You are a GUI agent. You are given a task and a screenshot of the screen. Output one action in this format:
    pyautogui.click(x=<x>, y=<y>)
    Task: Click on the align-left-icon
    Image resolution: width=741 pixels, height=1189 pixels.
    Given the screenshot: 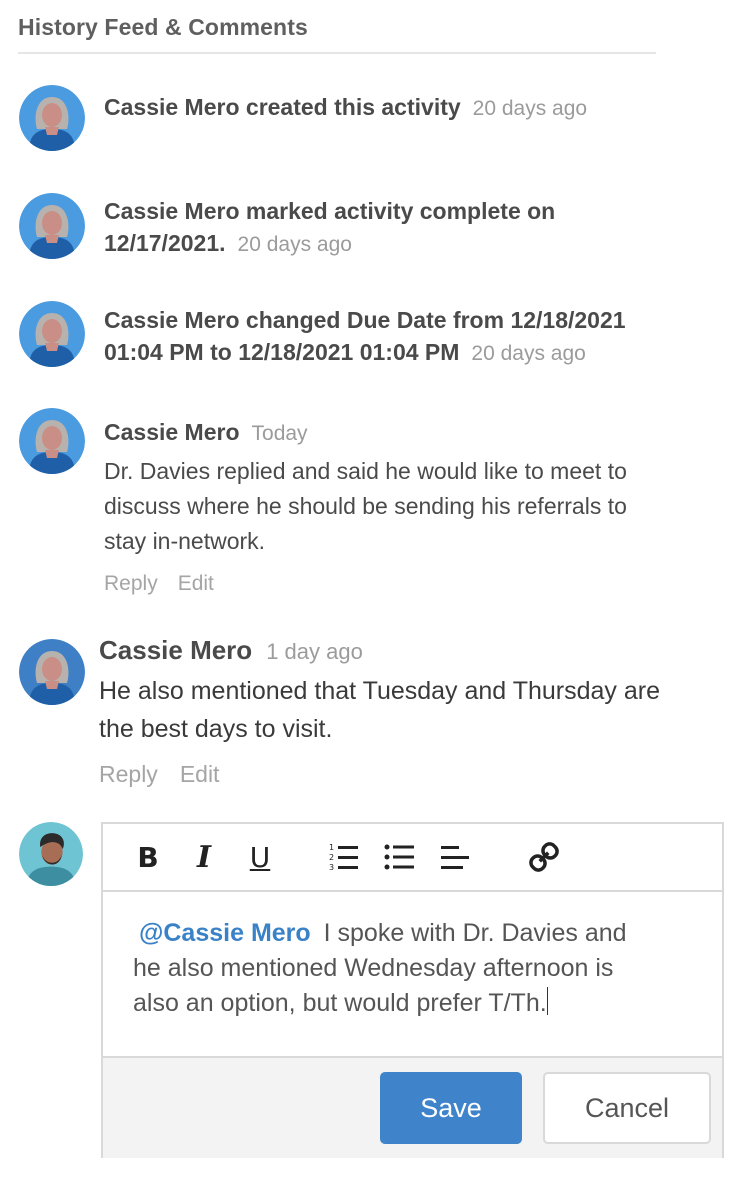 What is the action you would take?
    pyautogui.click(x=455, y=857)
    